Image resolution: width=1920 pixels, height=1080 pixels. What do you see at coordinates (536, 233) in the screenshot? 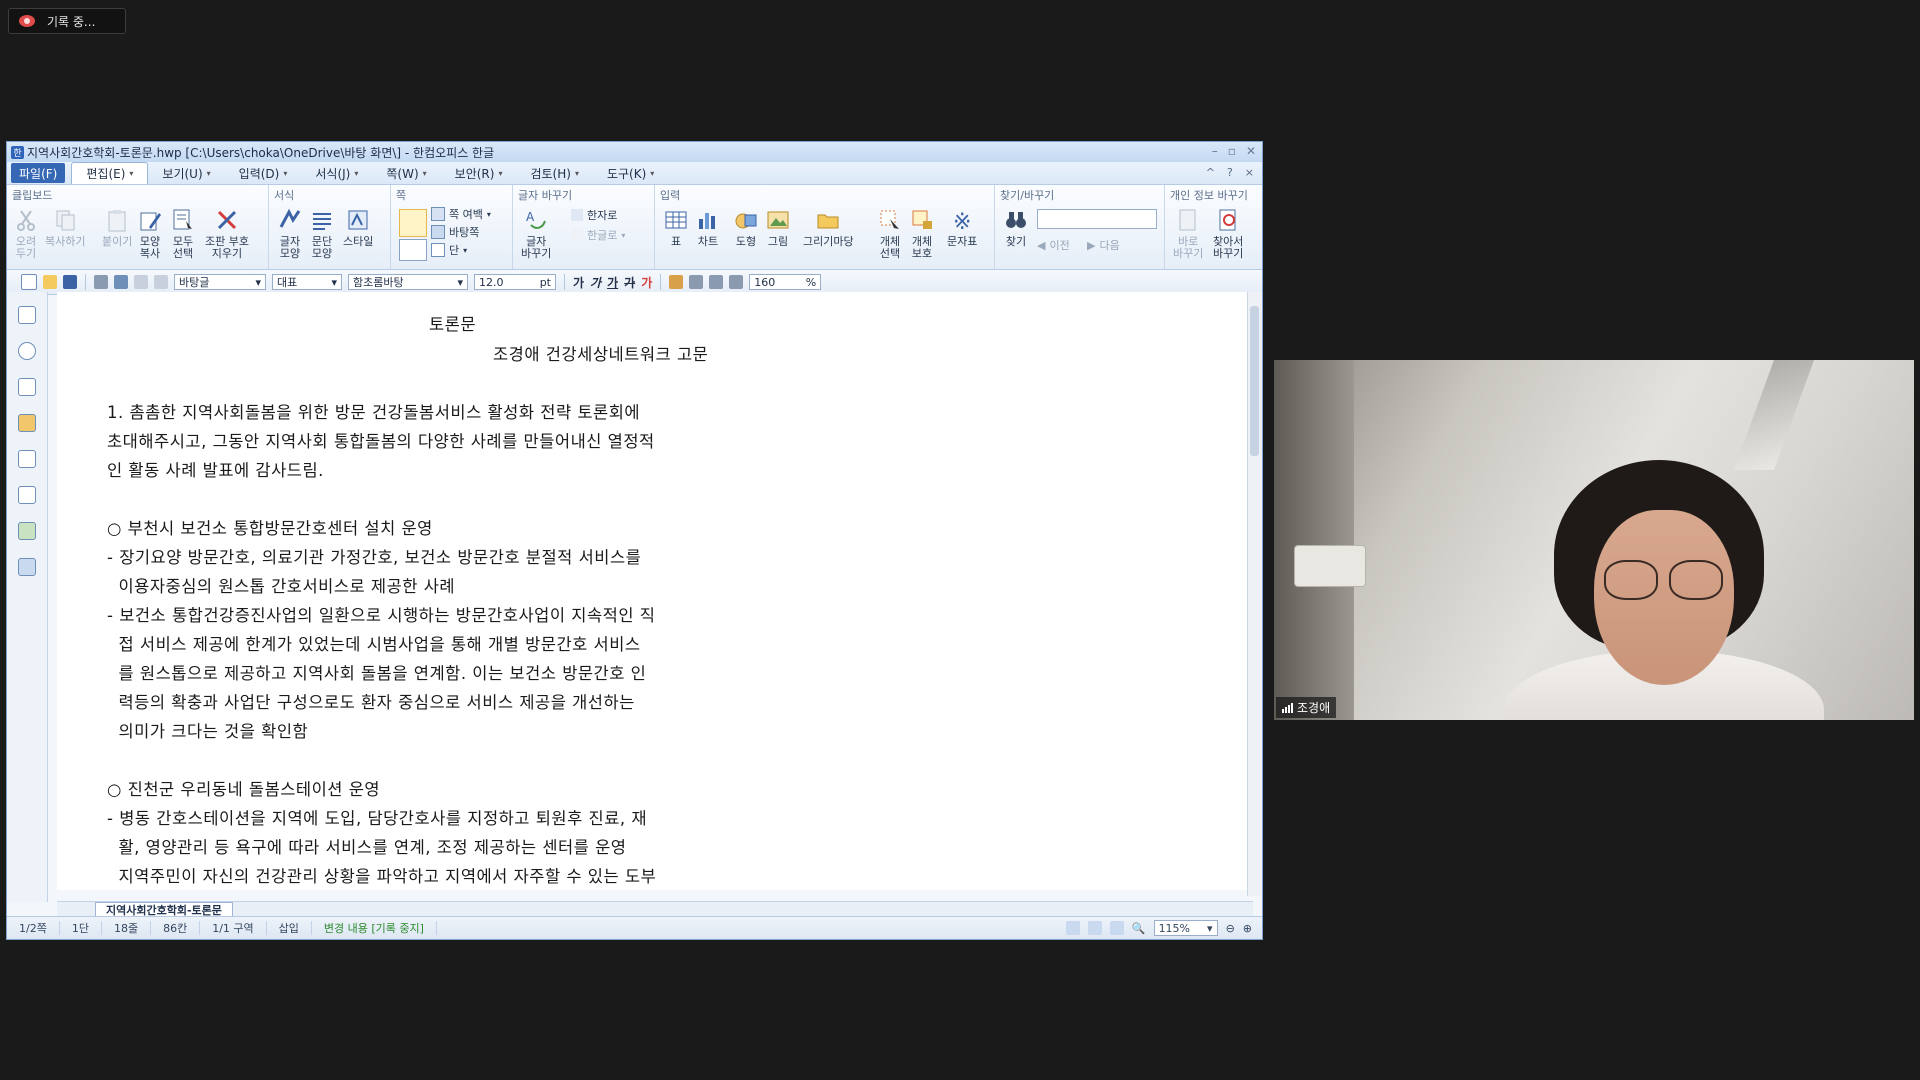
I see `char-replace-button: A 글자 바꾸기` at bounding box center [536, 233].